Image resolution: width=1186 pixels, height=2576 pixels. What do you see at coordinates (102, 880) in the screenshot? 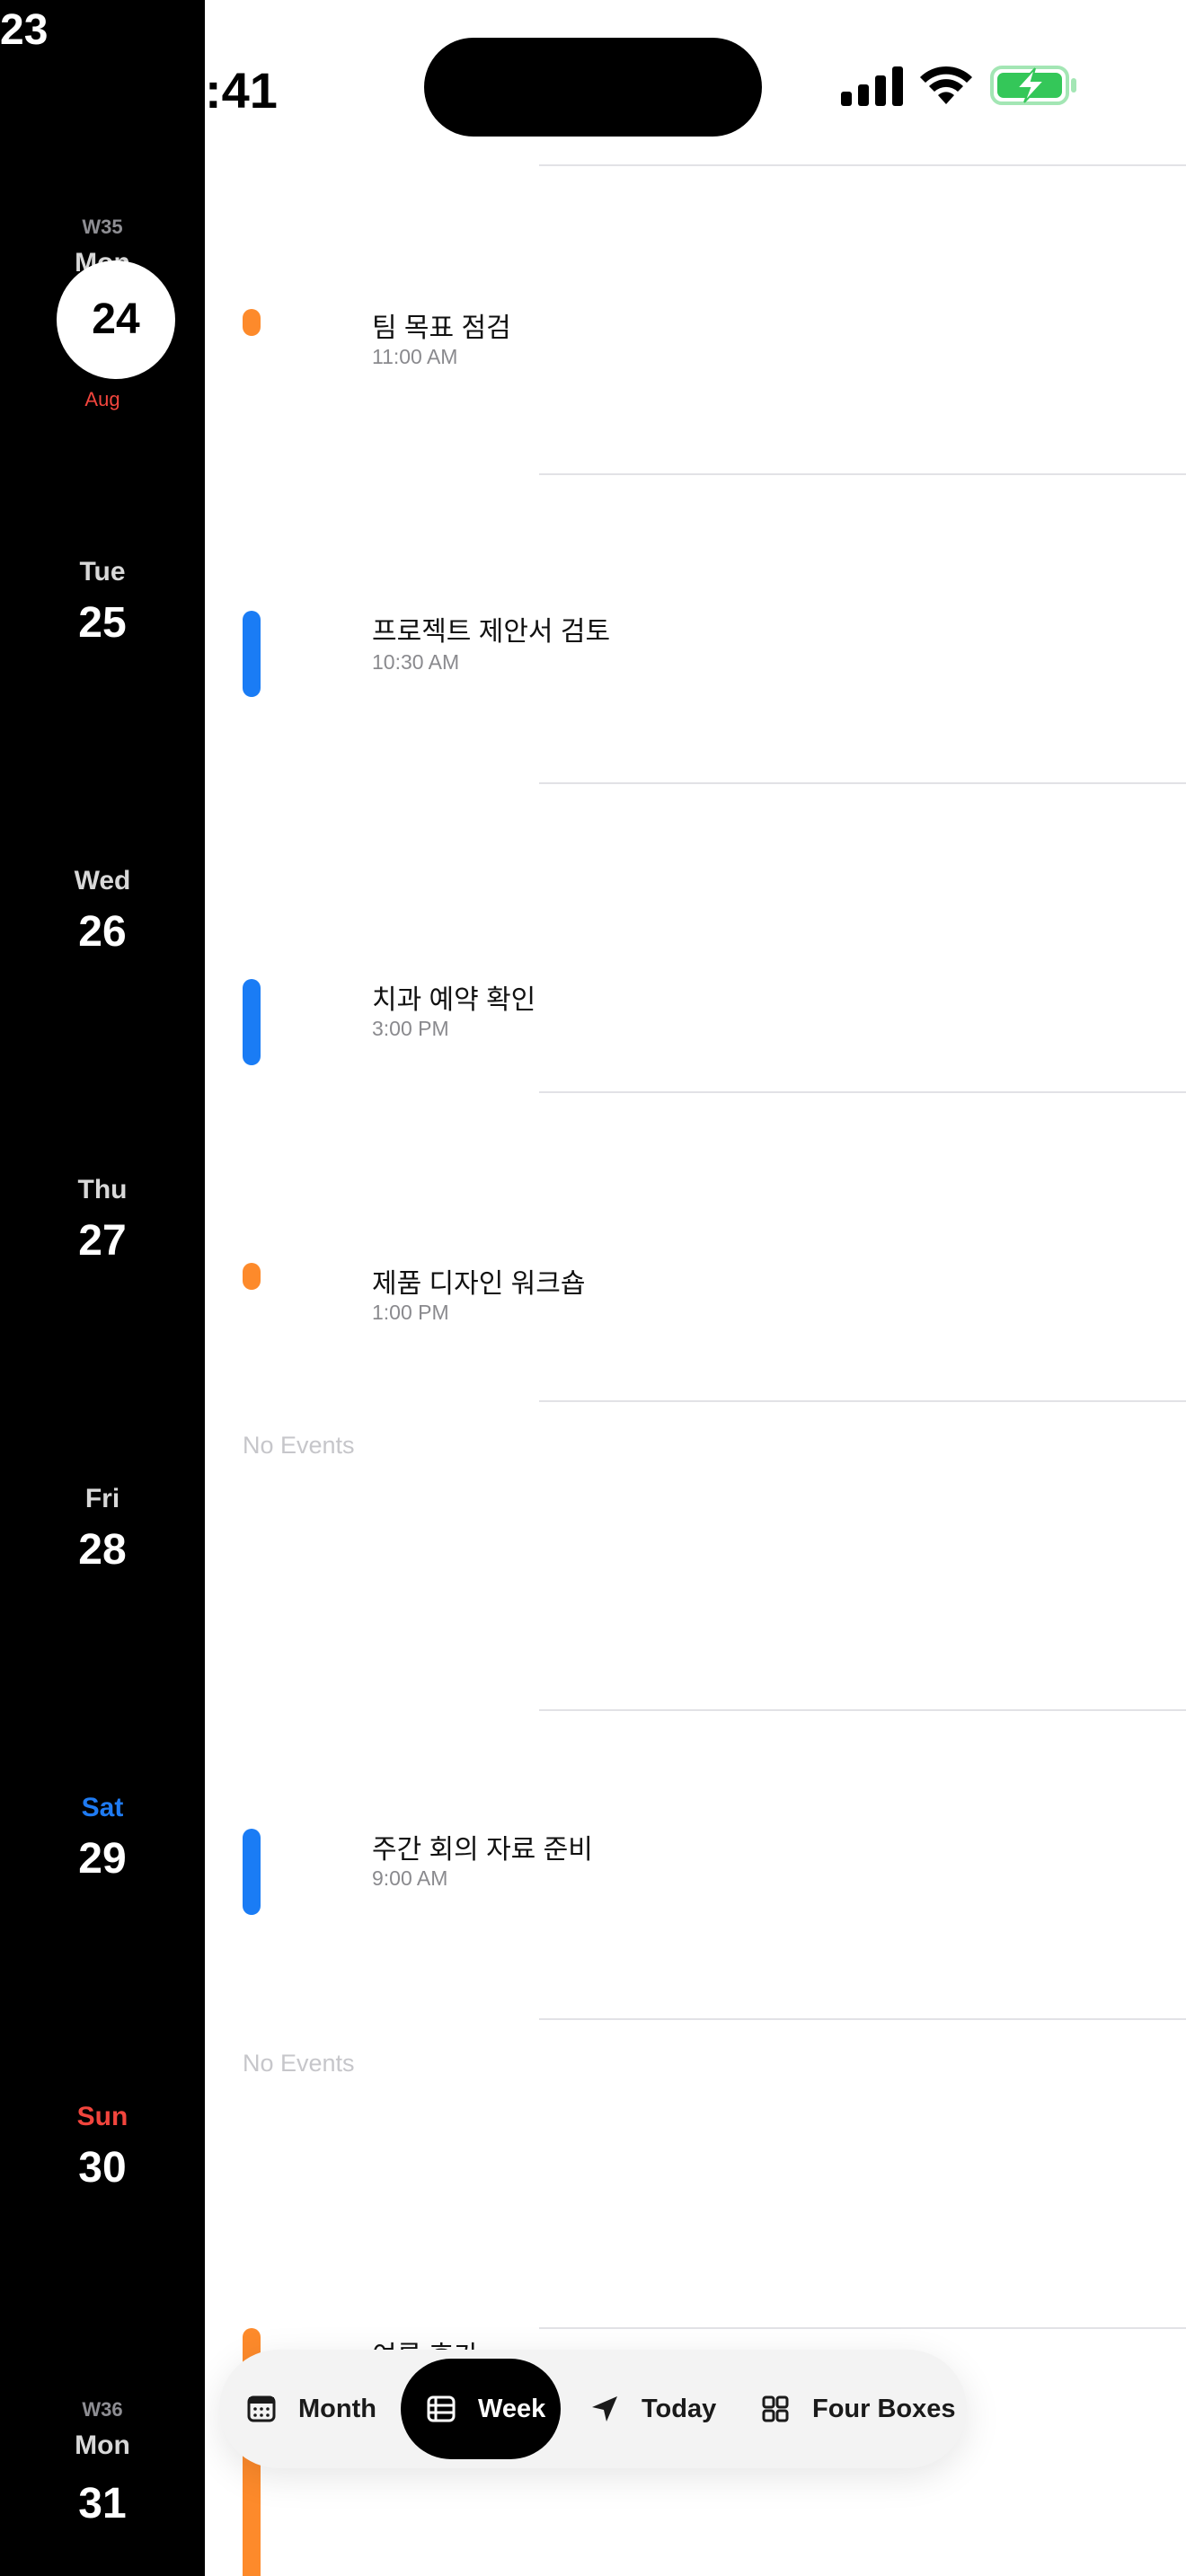
I see `day-of-week: Wed` at bounding box center [102, 880].